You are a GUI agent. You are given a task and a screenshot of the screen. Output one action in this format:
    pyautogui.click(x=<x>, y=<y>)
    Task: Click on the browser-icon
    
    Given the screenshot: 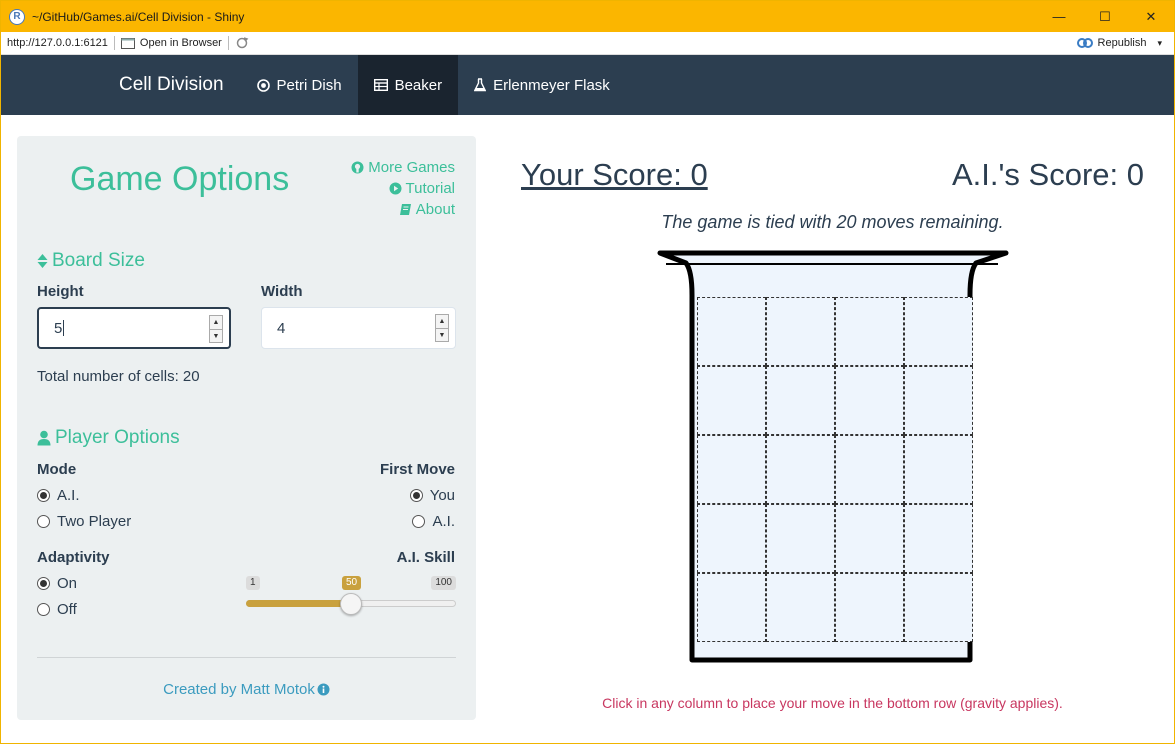 What is the action you would take?
    pyautogui.click(x=127, y=43)
    